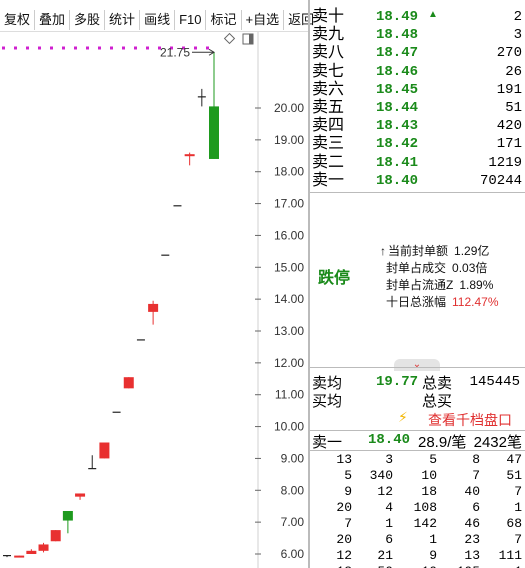  What do you see at coordinates (434, 250) in the screenshot?
I see `limit-stat-row: ↑ 当前封单额 1.29亿` at bounding box center [434, 250].